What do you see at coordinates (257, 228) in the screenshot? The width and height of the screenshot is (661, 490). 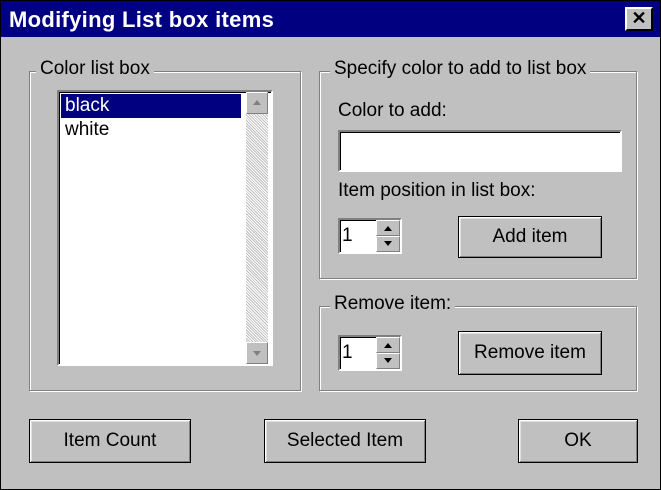 I see `list-scrollbar` at bounding box center [257, 228].